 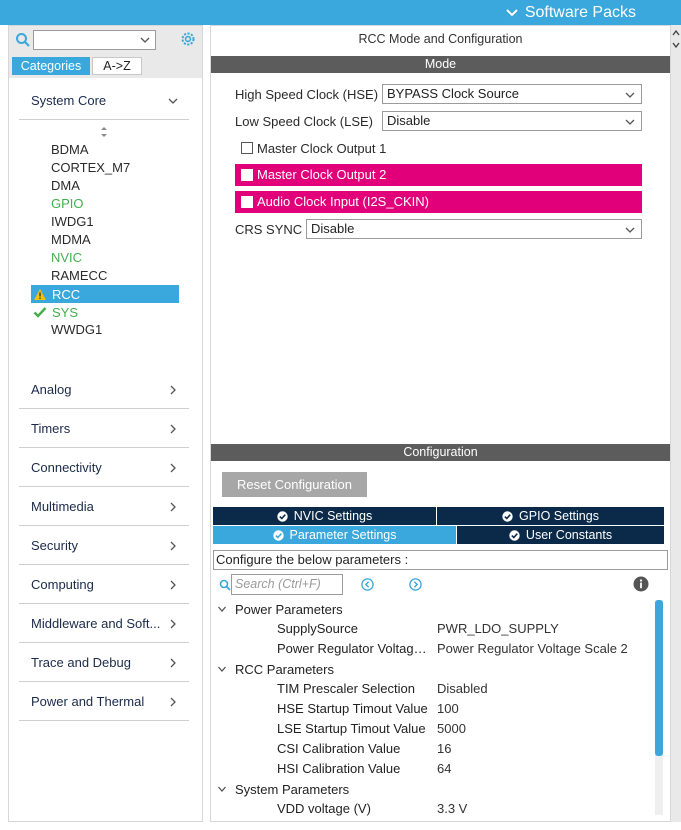 What do you see at coordinates (444, 749) in the screenshot?
I see `param-value: 16` at bounding box center [444, 749].